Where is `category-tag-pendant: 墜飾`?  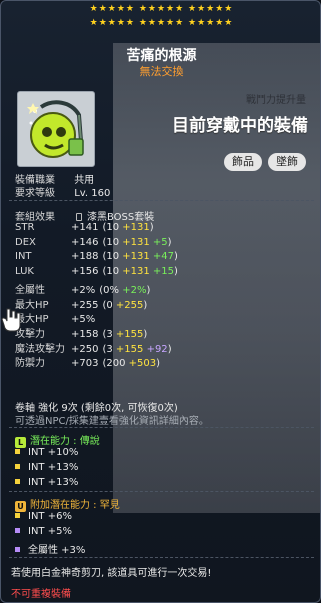
category-tag-pendant: 墜飾 is located at coordinates (287, 162).